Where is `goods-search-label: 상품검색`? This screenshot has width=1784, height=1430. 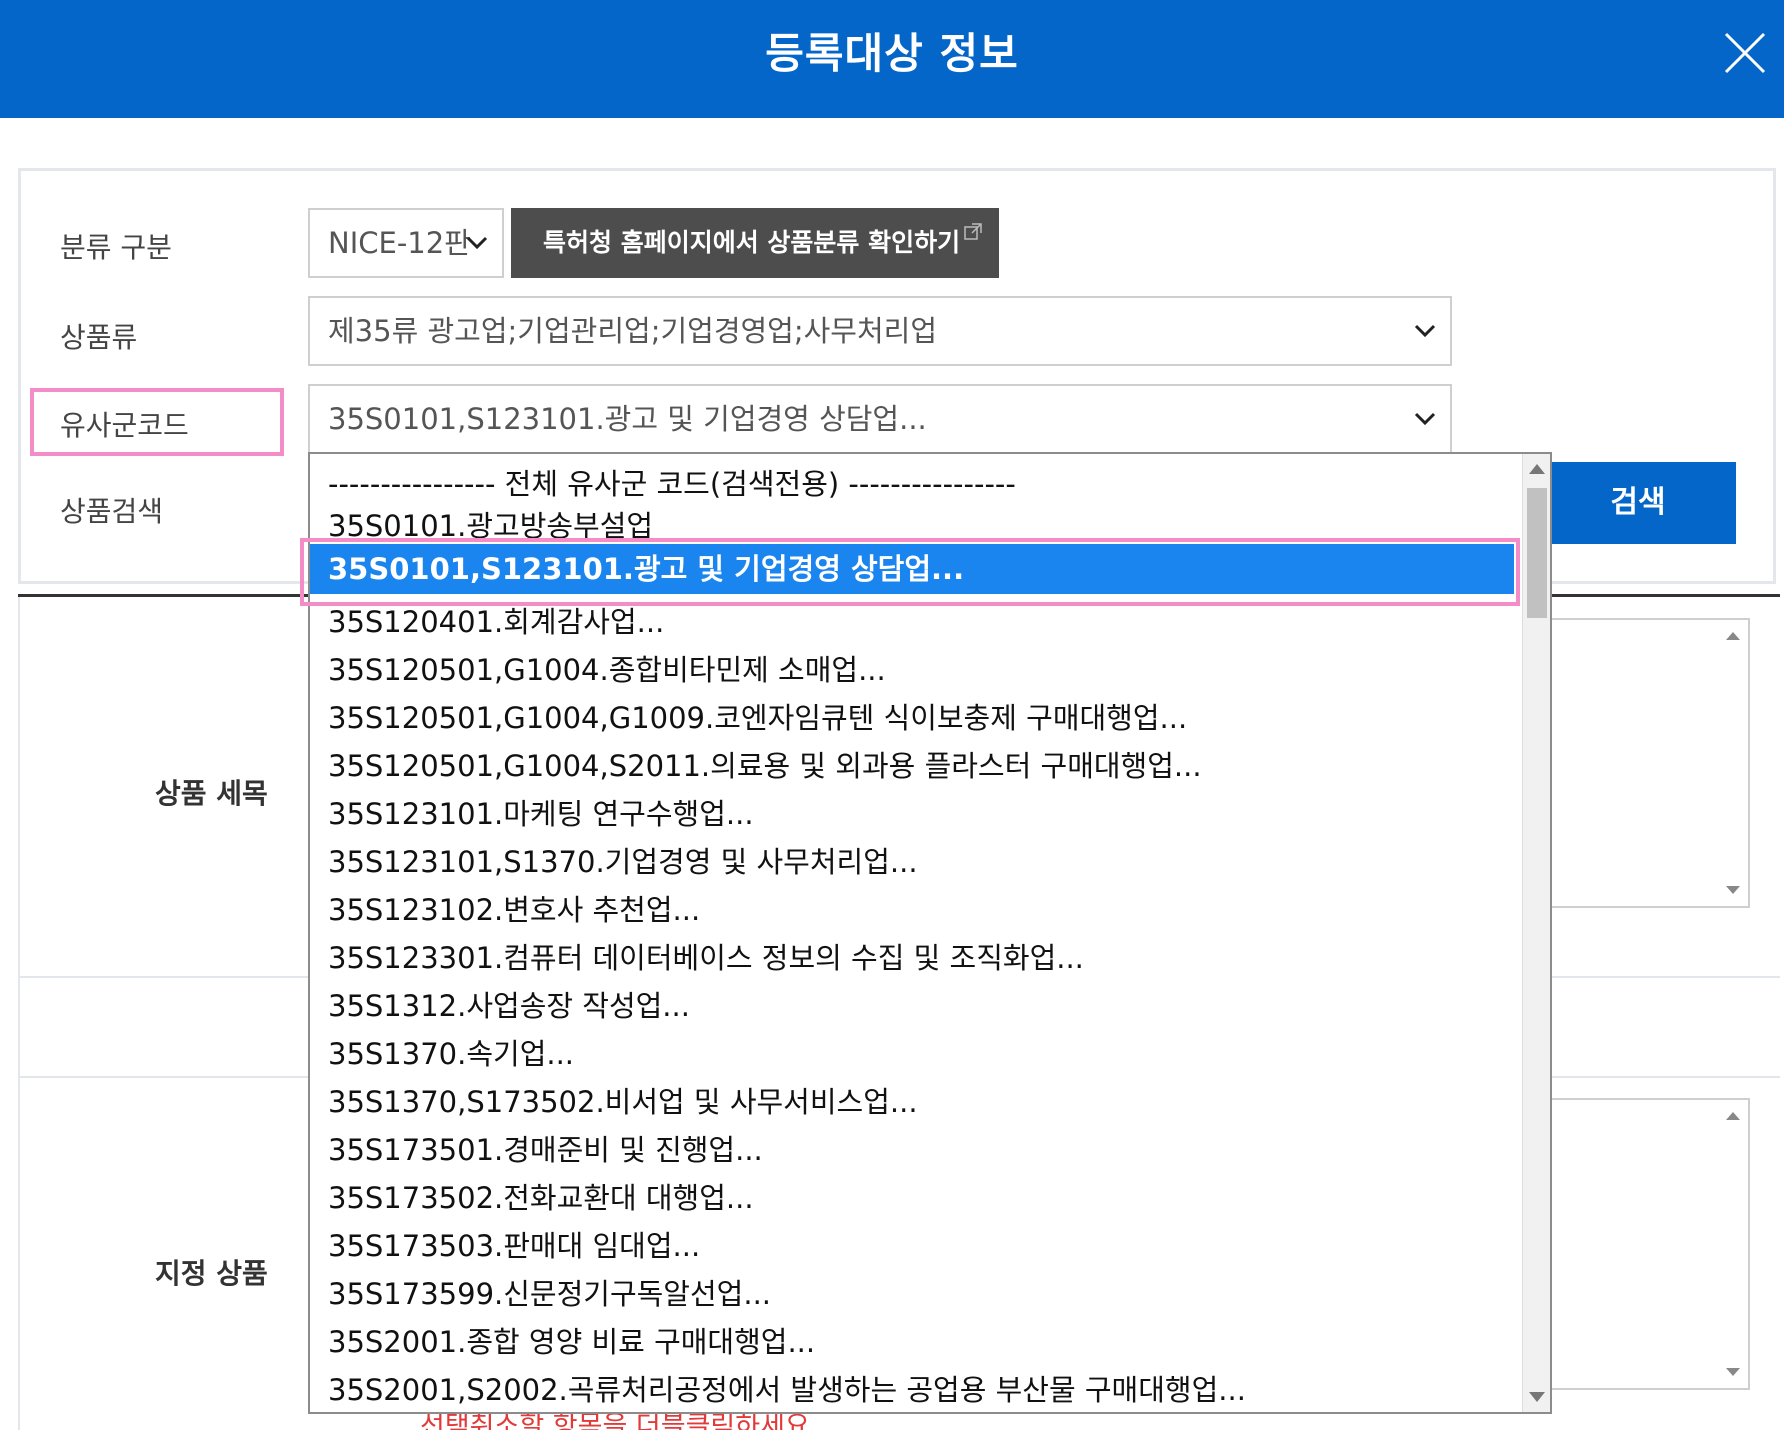
goods-search-label: 상품검색 is located at coordinates (112, 511).